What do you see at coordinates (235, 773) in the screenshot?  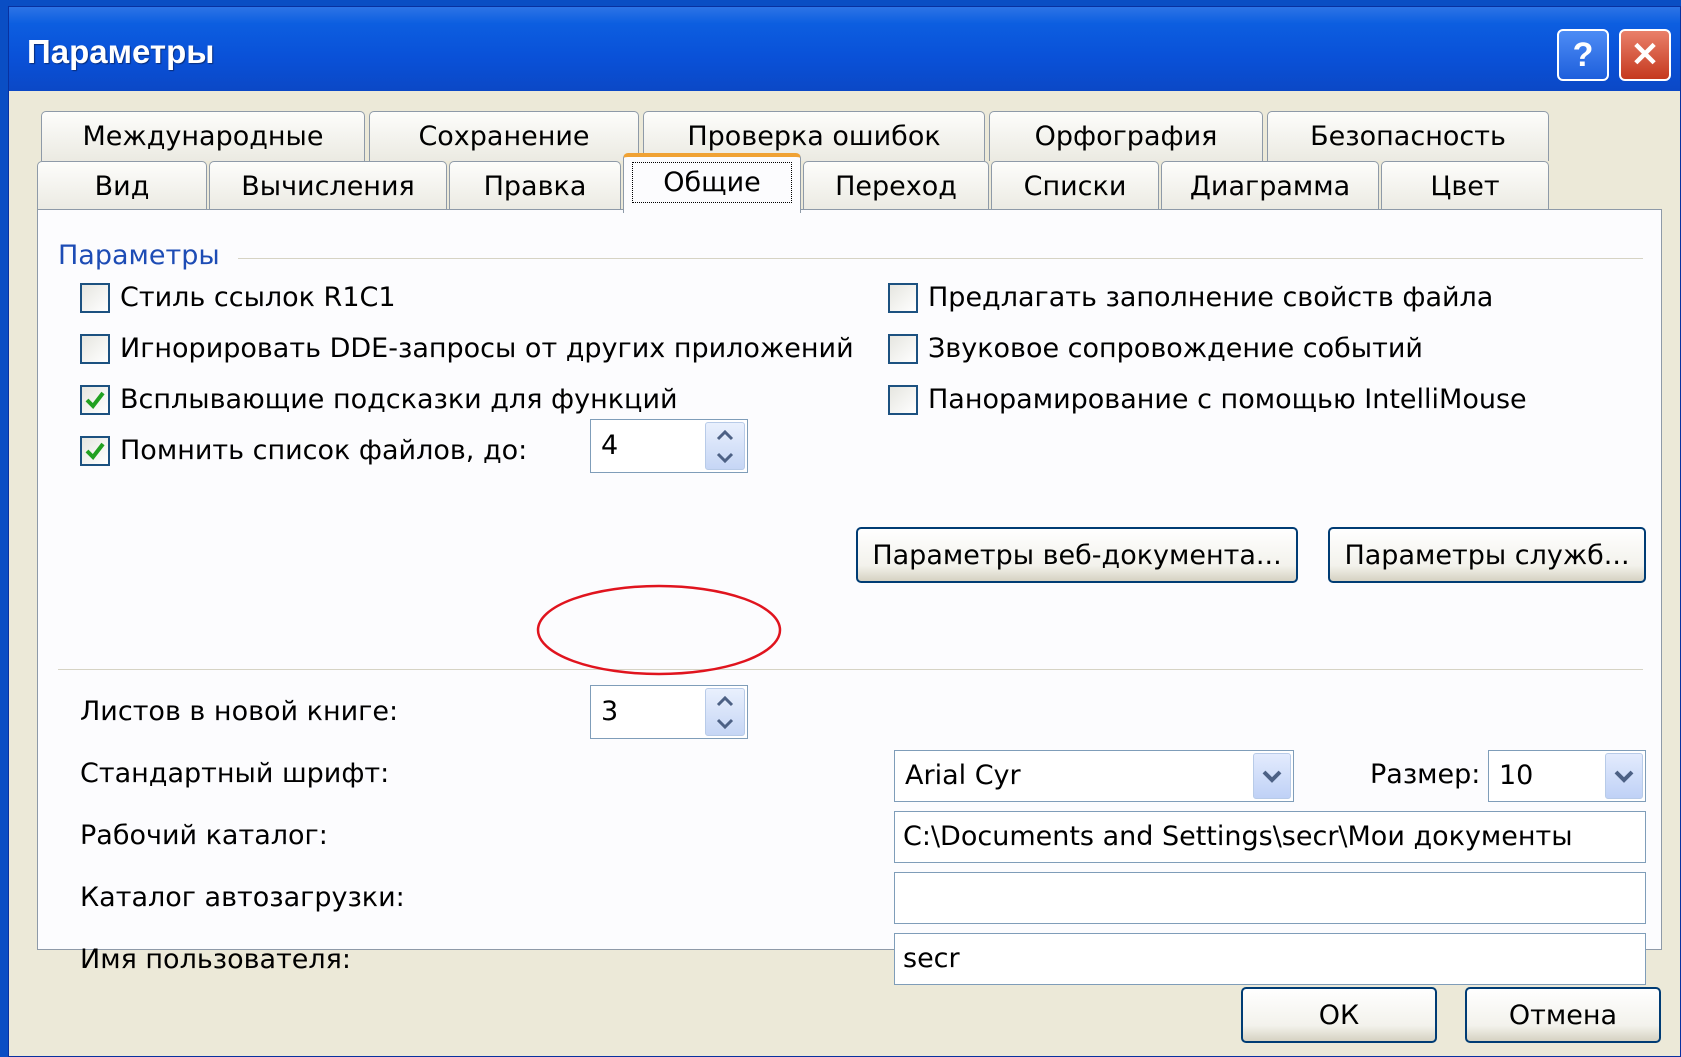 I see `font-label: Стандартный шрифт:` at bounding box center [235, 773].